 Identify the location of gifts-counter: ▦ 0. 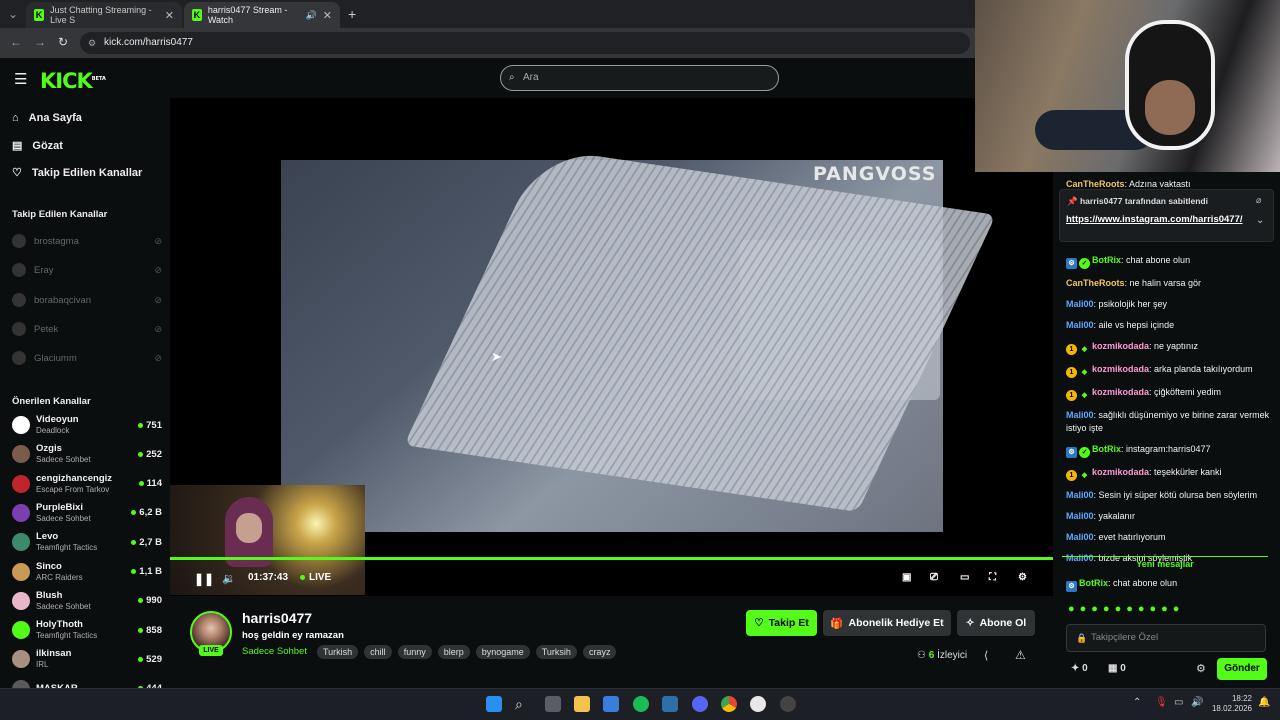
(1117, 668).